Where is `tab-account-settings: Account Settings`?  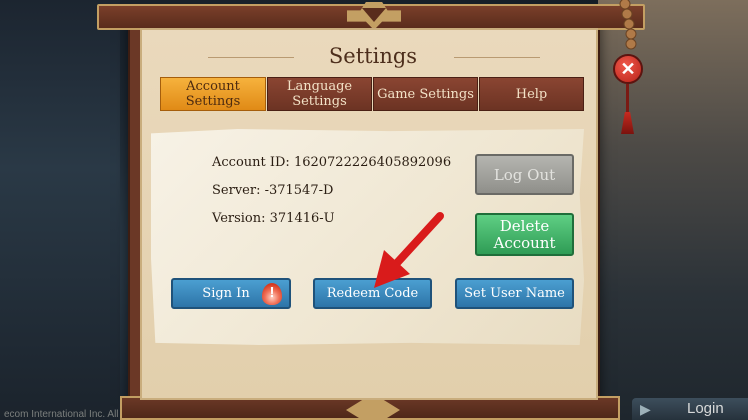 tab-account-settings: Account Settings is located at coordinates (213, 94).